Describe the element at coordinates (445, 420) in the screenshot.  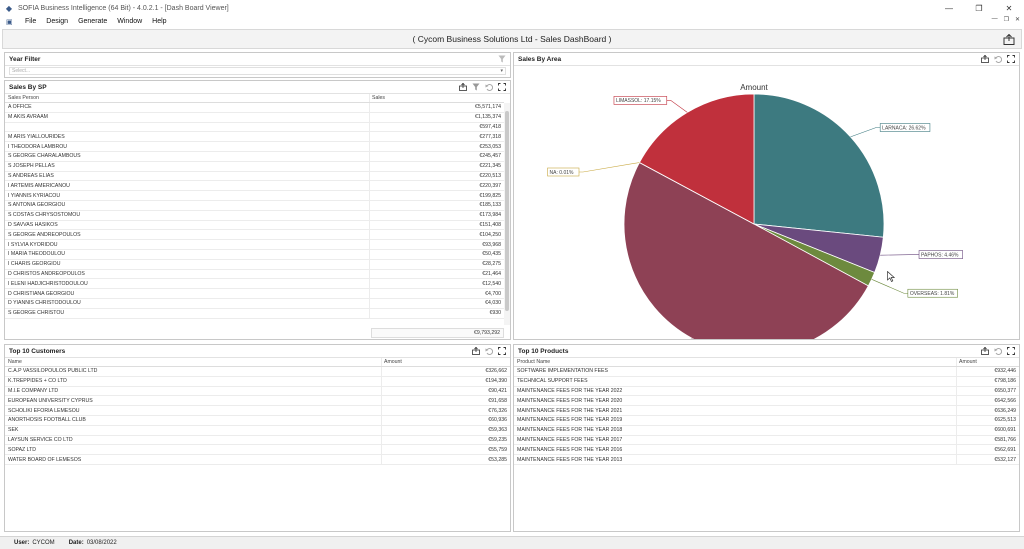
I see `cell-amount: €60,936` at that location.